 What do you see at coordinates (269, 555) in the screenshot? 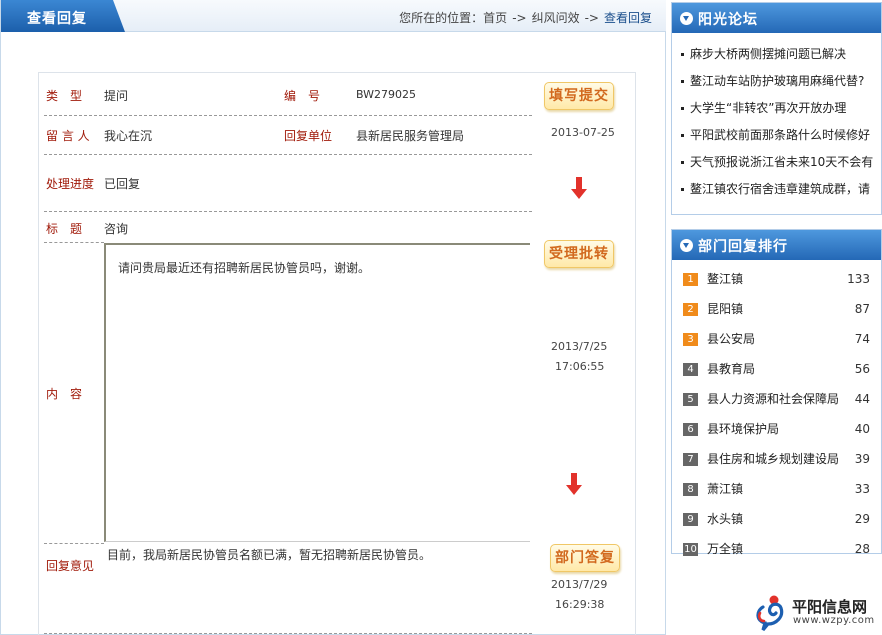
I see `reply-text: 目前，我局新居民协管员名额已满，暂无招聘新居民协管员。` at bounding box center [269, 555].